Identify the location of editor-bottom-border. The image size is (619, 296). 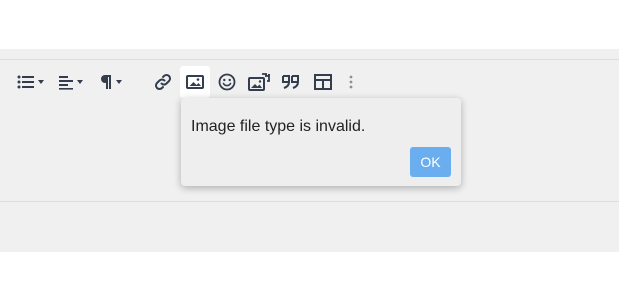
(309, 201).